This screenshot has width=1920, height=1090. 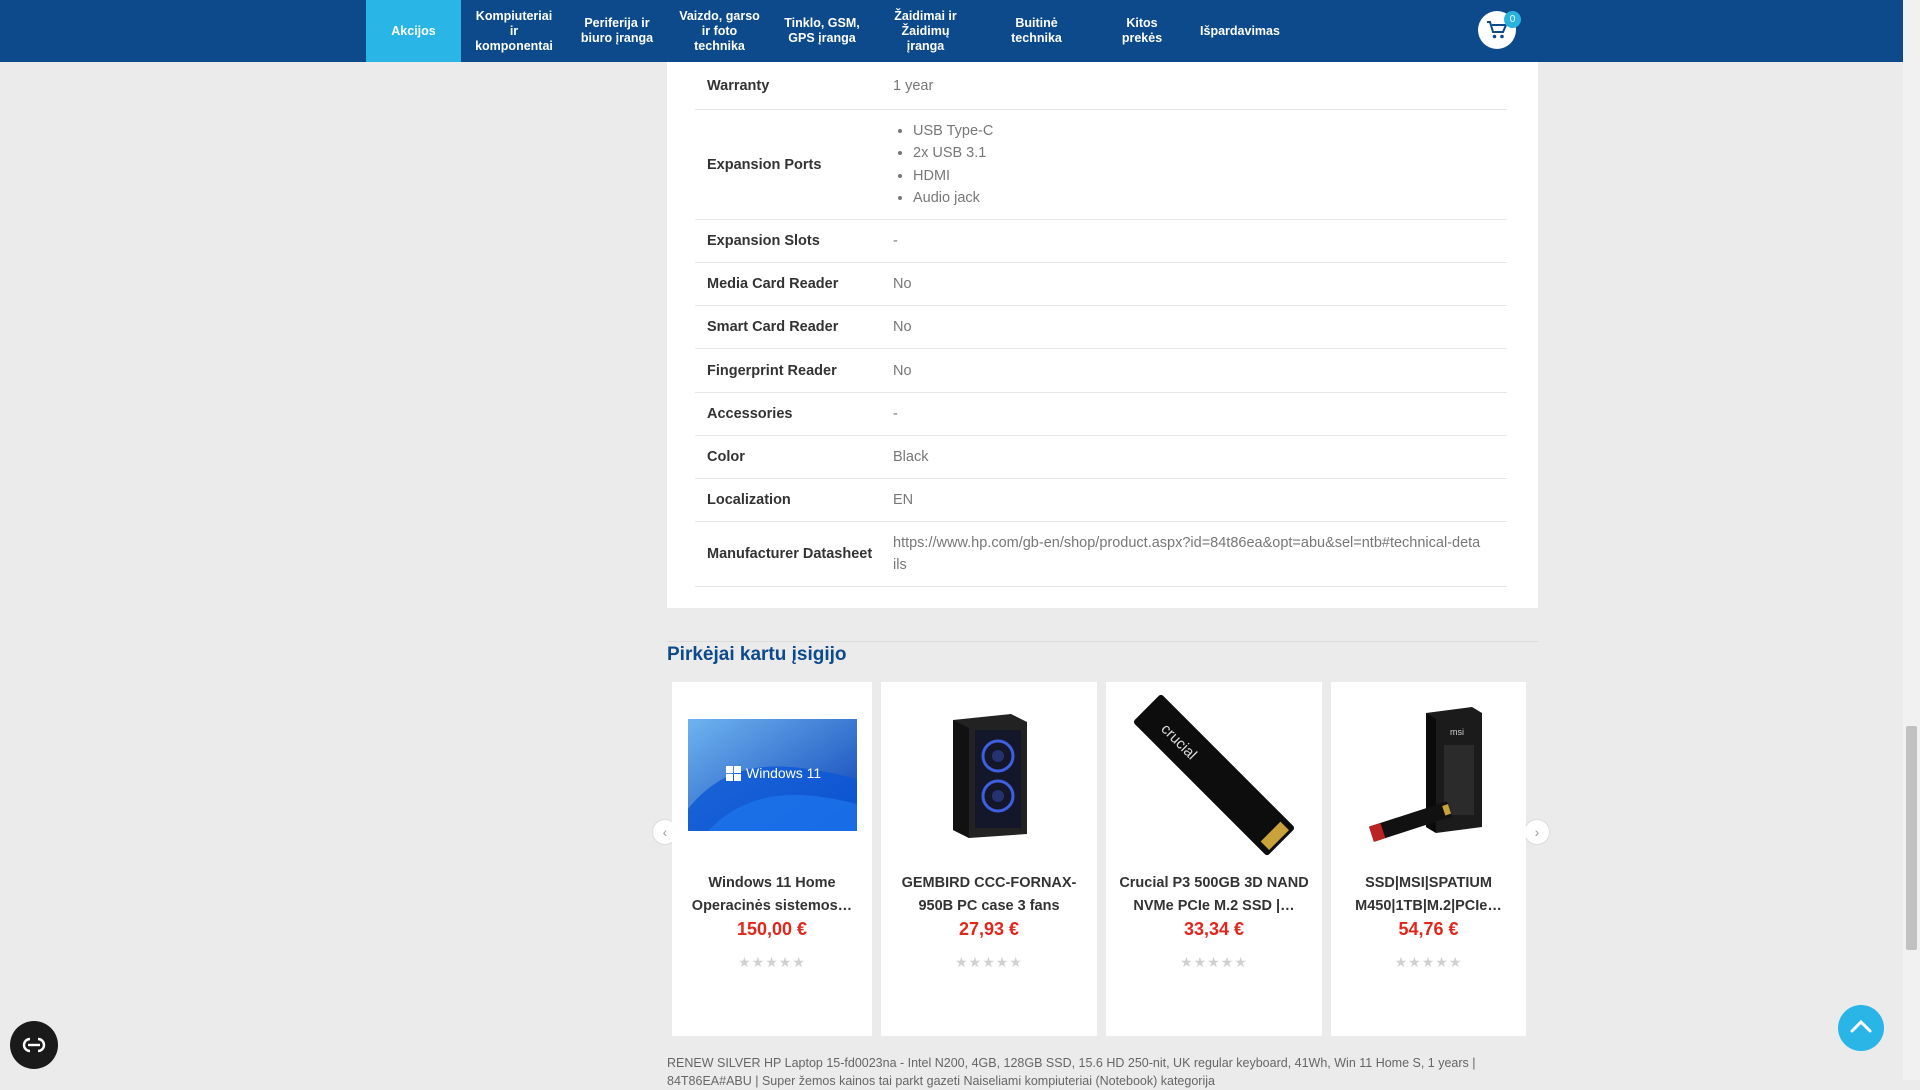 What do you see at coordinates (989, 775) in the screenshot?
I see `product-image-pc-case` at bounding box center [989, 775].